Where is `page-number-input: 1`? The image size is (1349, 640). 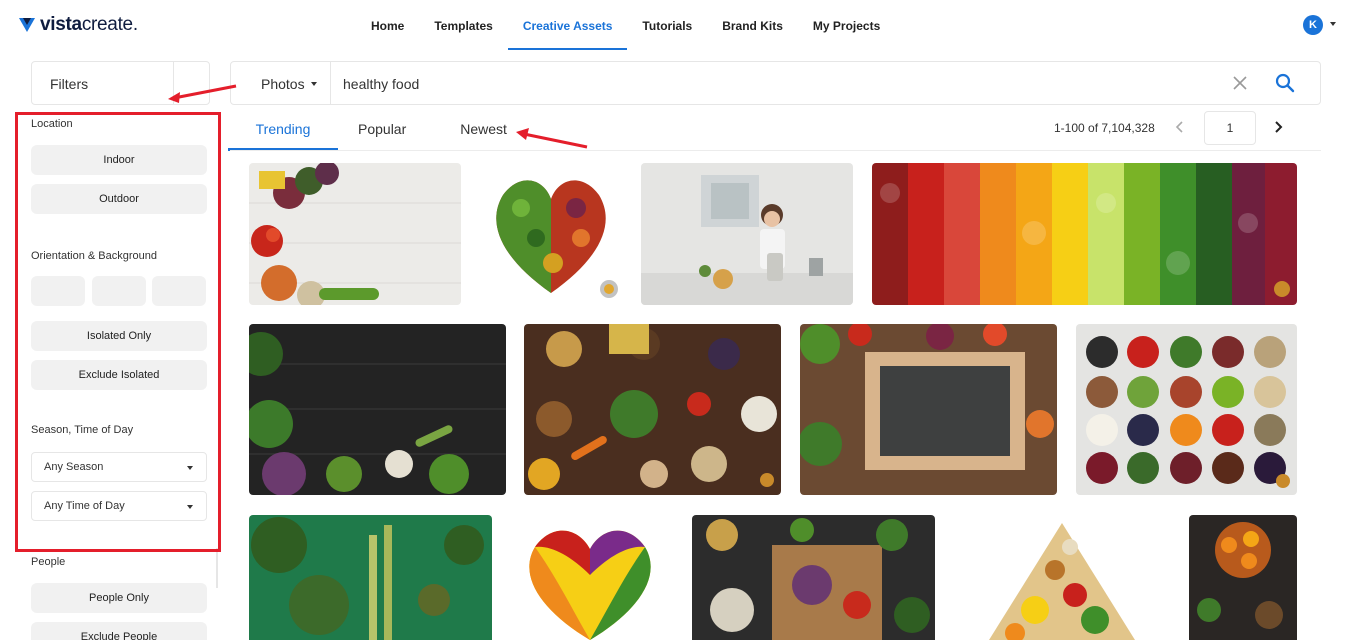
page-number-input: 1 is located at coordinates (1230, 128).